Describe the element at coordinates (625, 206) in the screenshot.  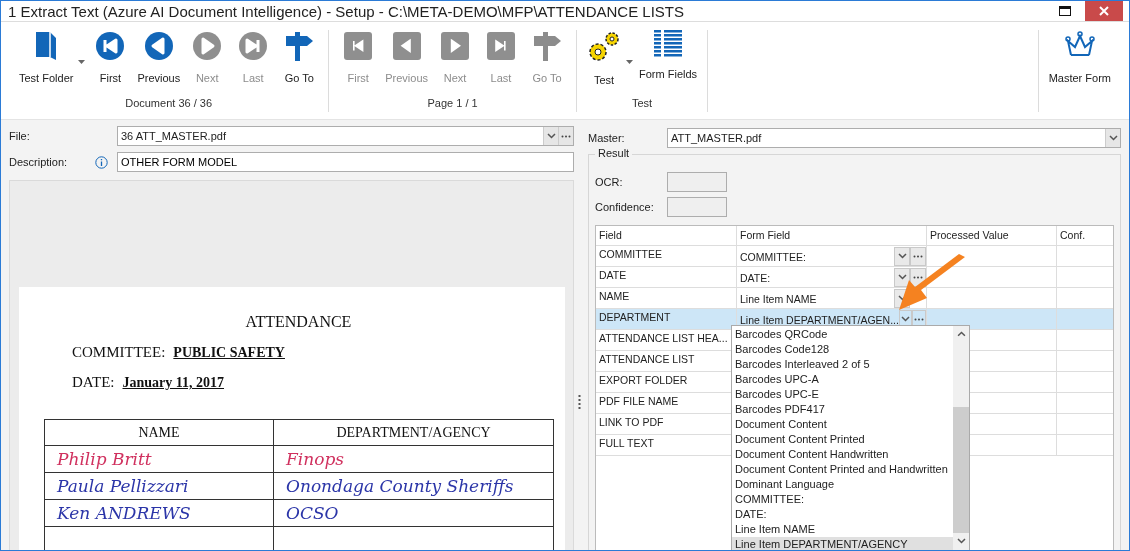
I see `field-label: Confidence:` at that location.